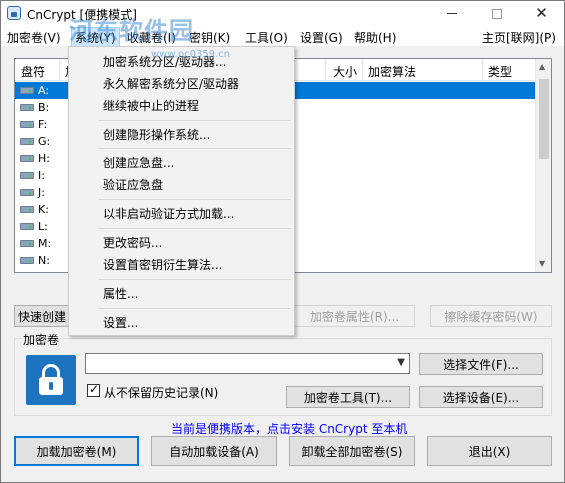  I want to click on drive-letter: H:, so click(44, 158).